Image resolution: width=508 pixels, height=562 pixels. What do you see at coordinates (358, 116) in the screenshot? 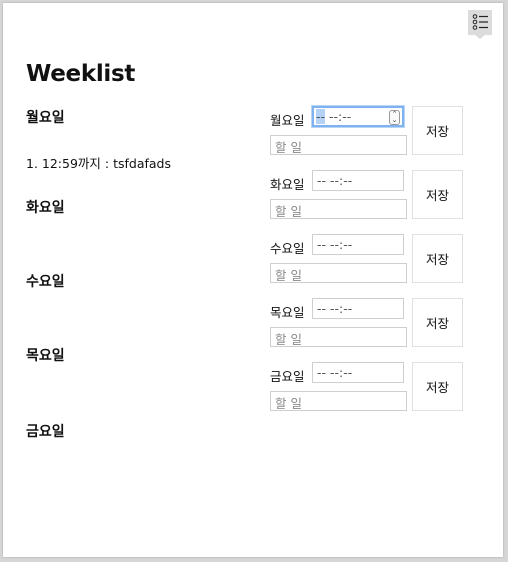
I see `time-input: -- --:-- ⌃ ⌄` at bounding box center [358, 116].